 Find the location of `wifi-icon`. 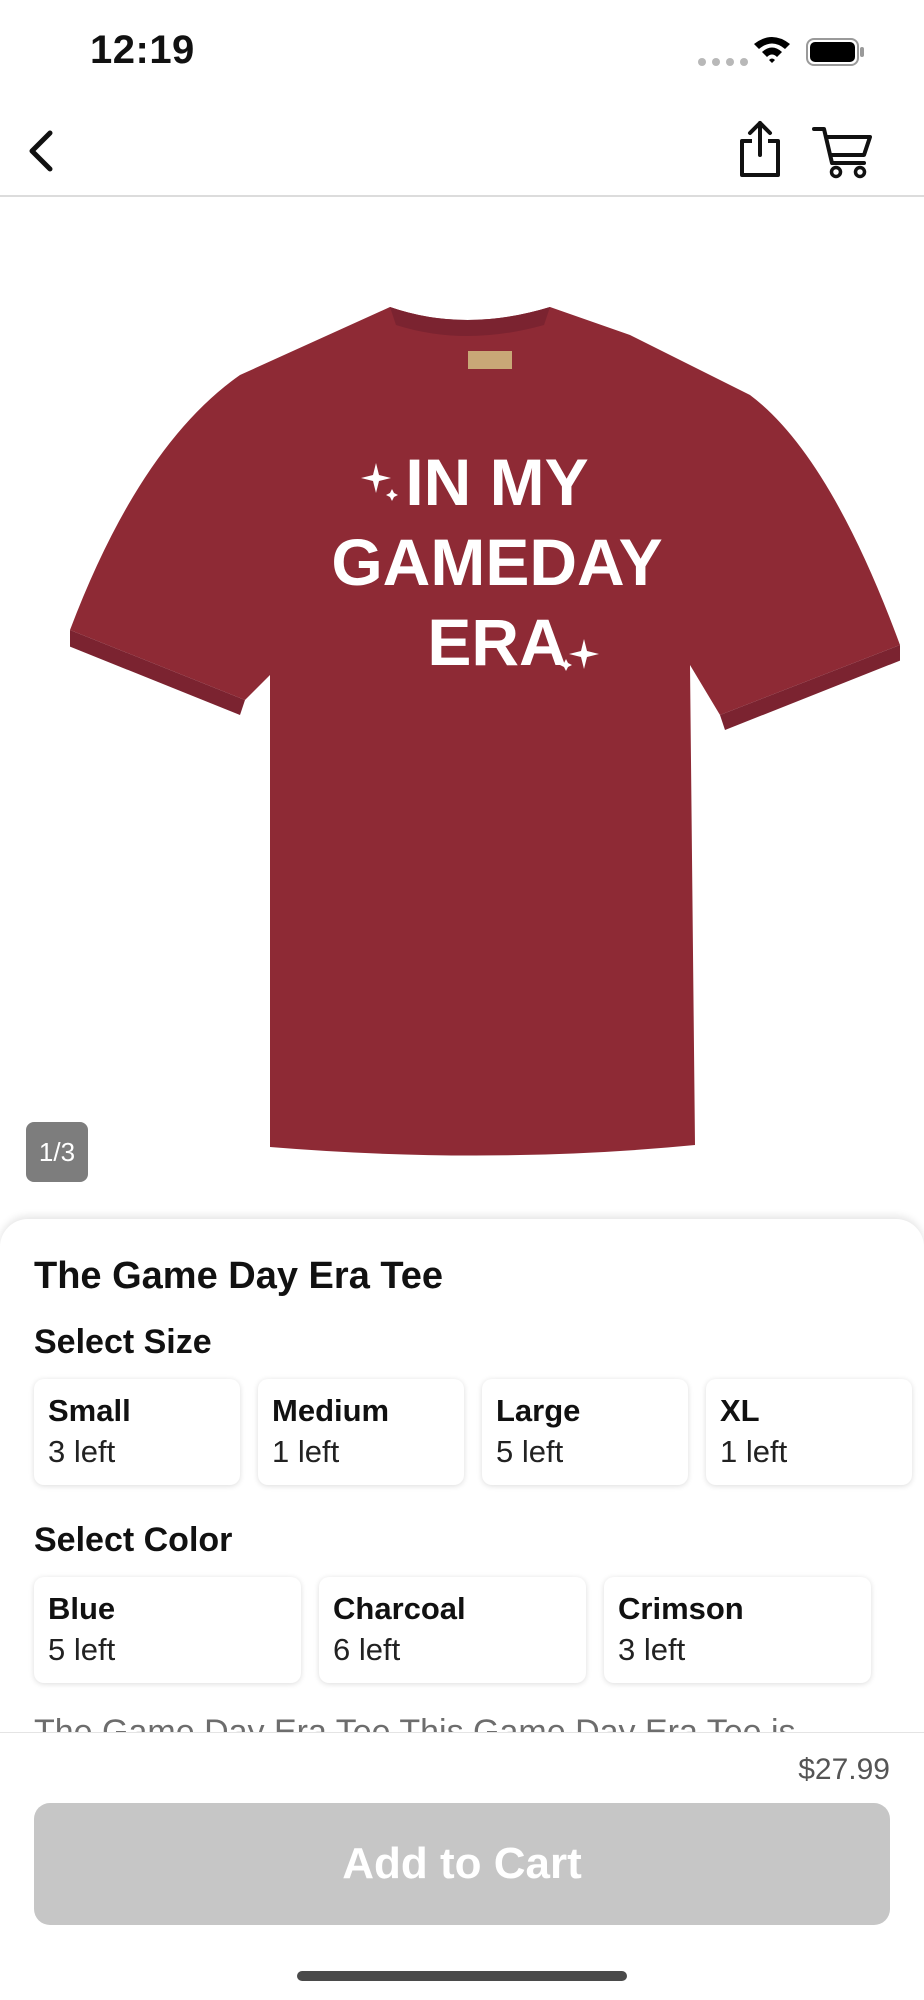

wifi-icon is located at coordinates (772, 50).